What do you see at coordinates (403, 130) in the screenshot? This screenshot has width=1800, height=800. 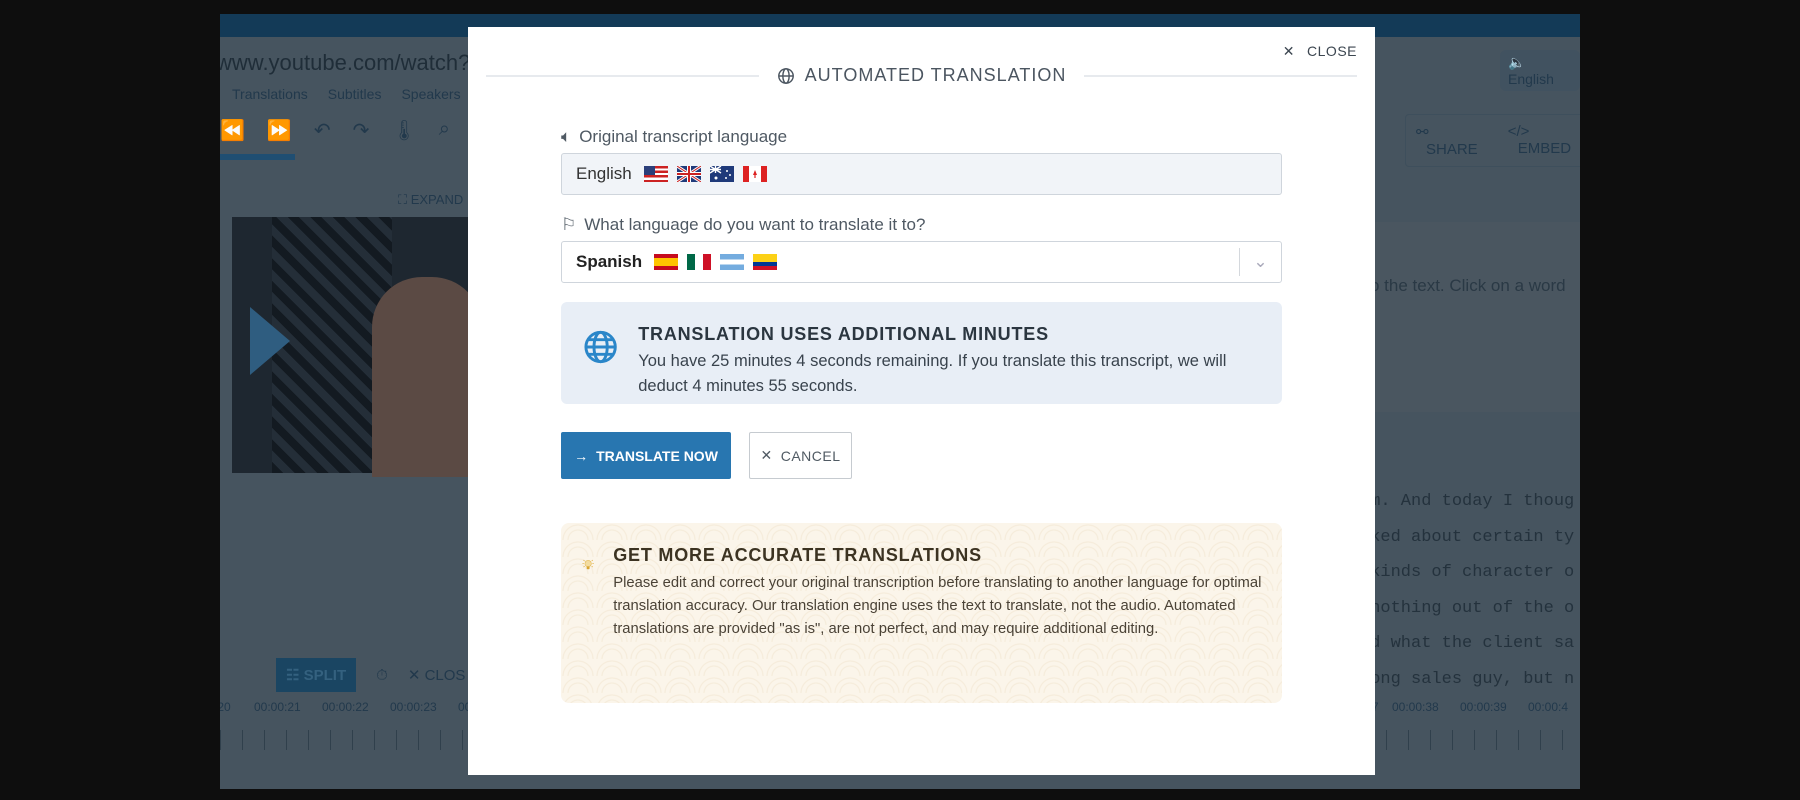 I see `thermometer-icon: 🌡` at bounding box center [403, 130].